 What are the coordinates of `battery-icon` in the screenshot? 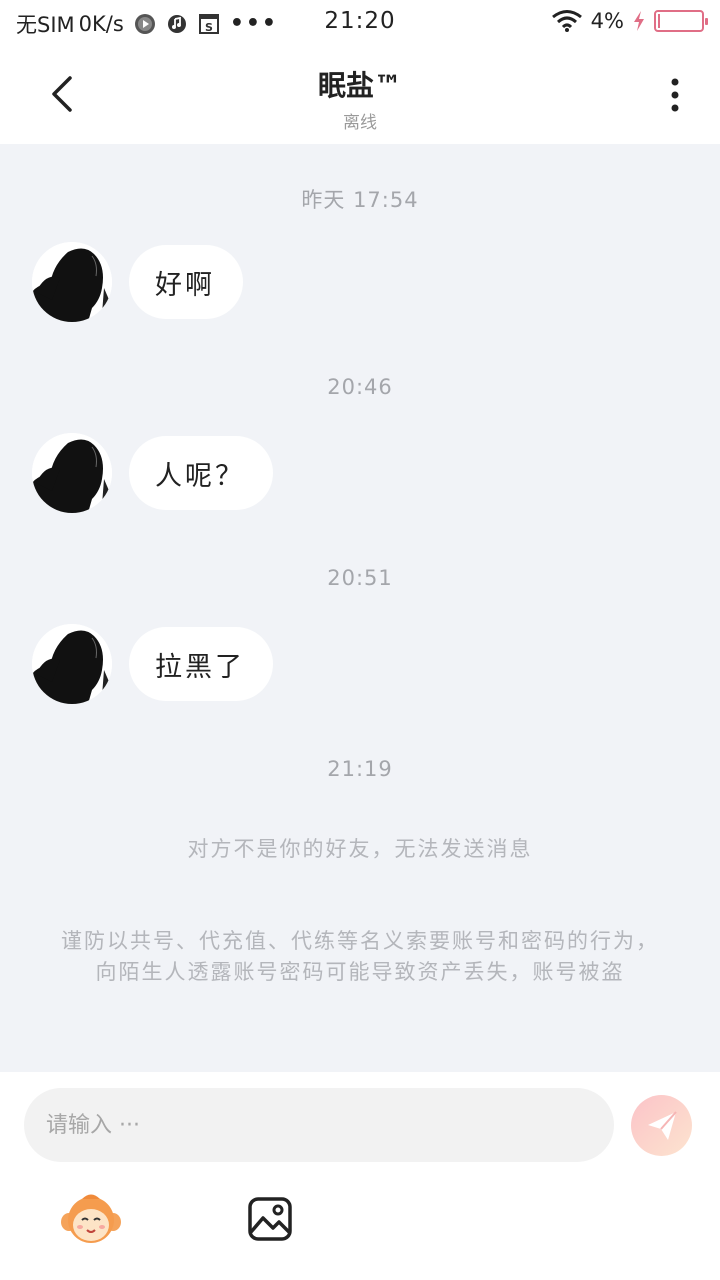 It's located at (681, 21).